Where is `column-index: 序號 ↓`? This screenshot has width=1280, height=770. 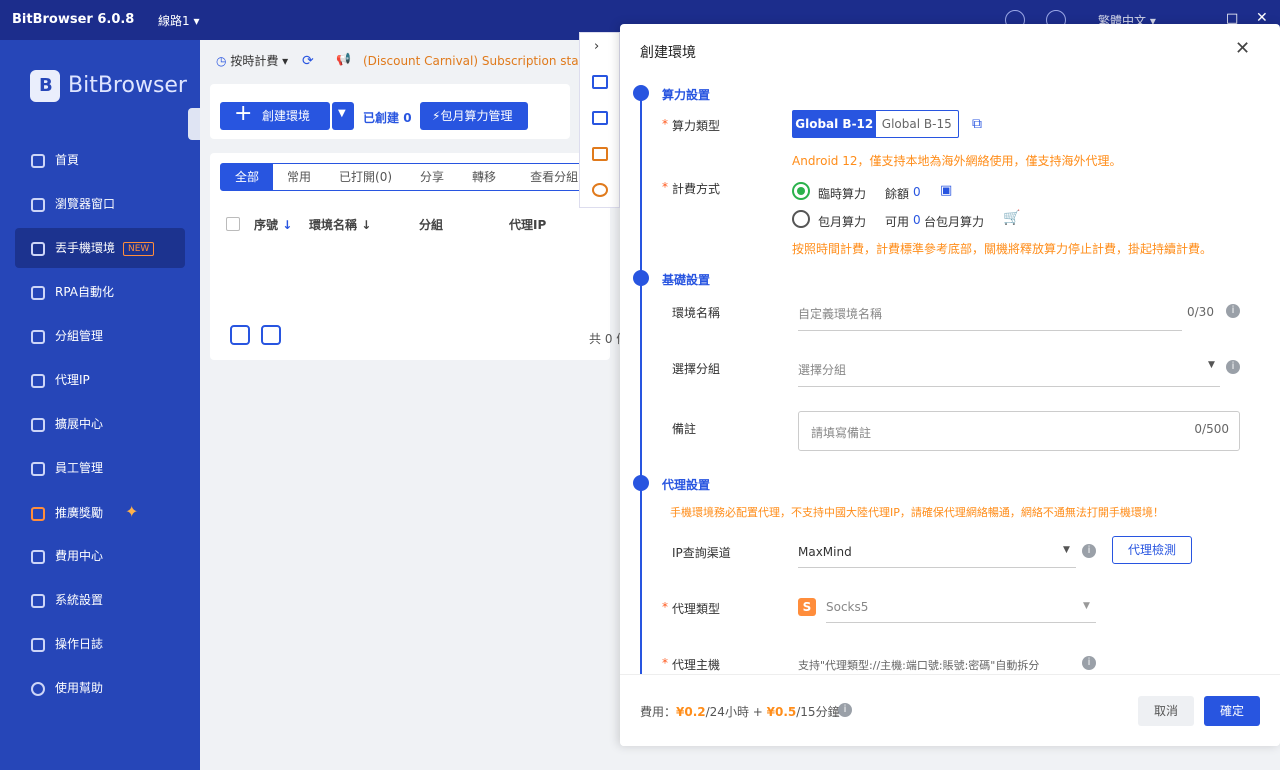
column-index: 序號 ↓ is located at coordinates (273, 224).